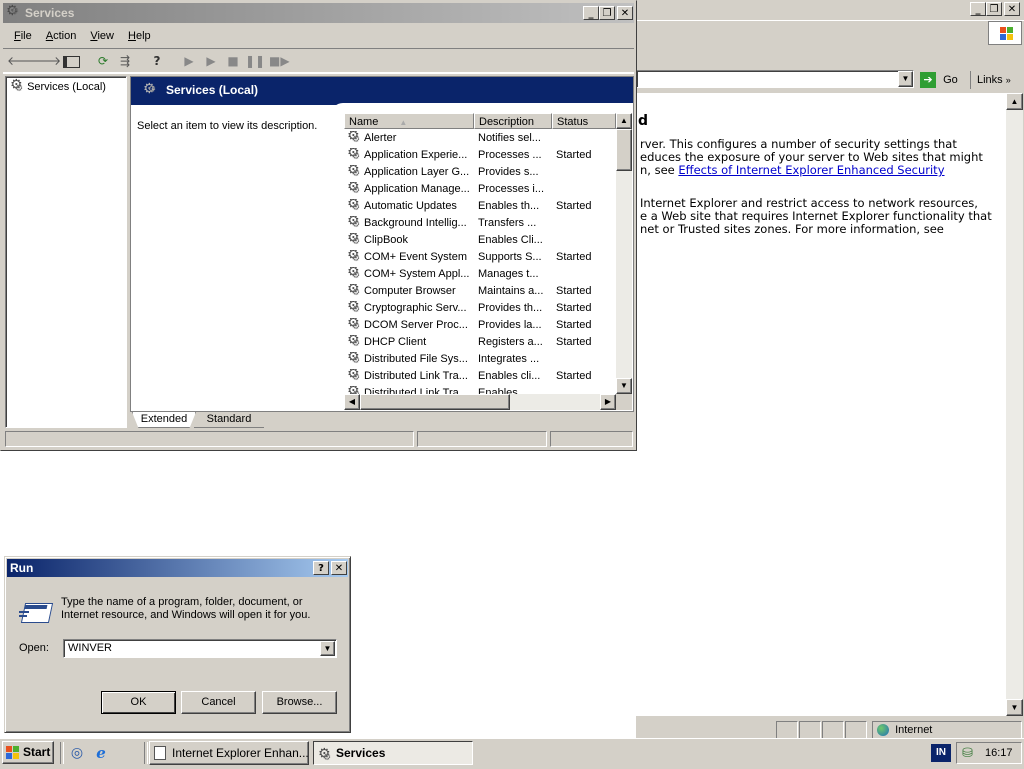 The height and width of the screenshot is (769, 1024). I want to click on ie-links-button: Links », so click(995, 80).